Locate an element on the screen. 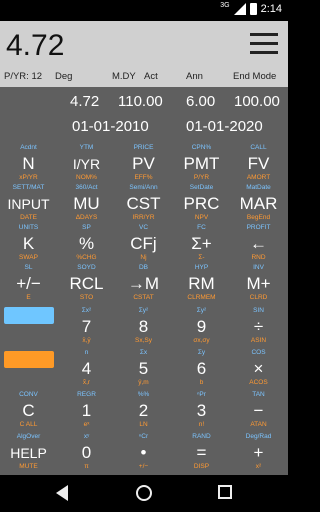  key-eq-label: = is located at coordinates (201, 452).